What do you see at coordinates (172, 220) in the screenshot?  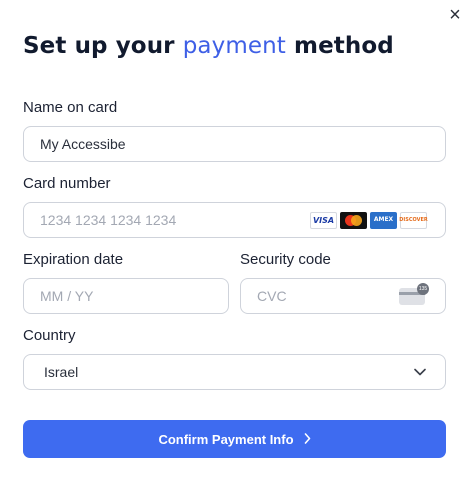 I see `card-number-input` at bounding box center [172, 220].